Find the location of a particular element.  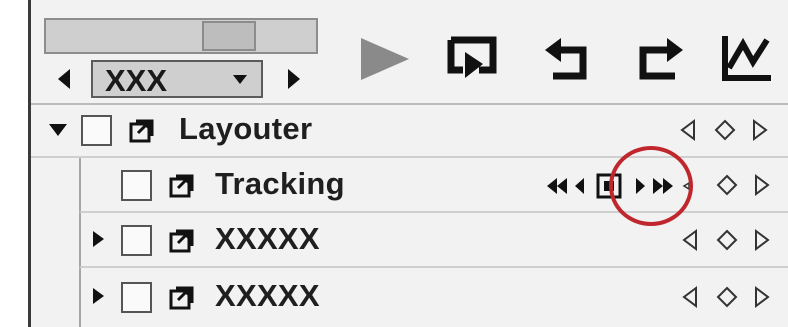

prev-arrow-button is located at coordinates (65, 79).